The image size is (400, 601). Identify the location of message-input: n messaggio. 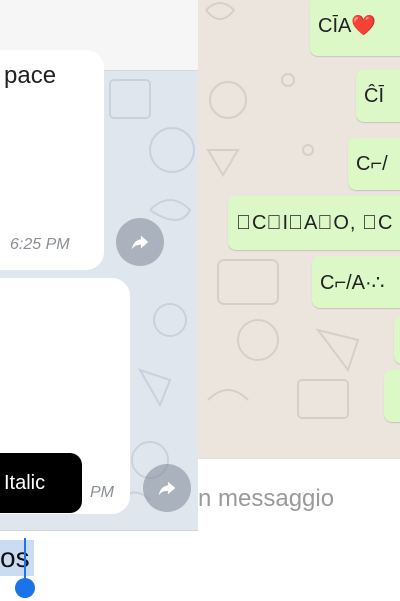
(299, 500).